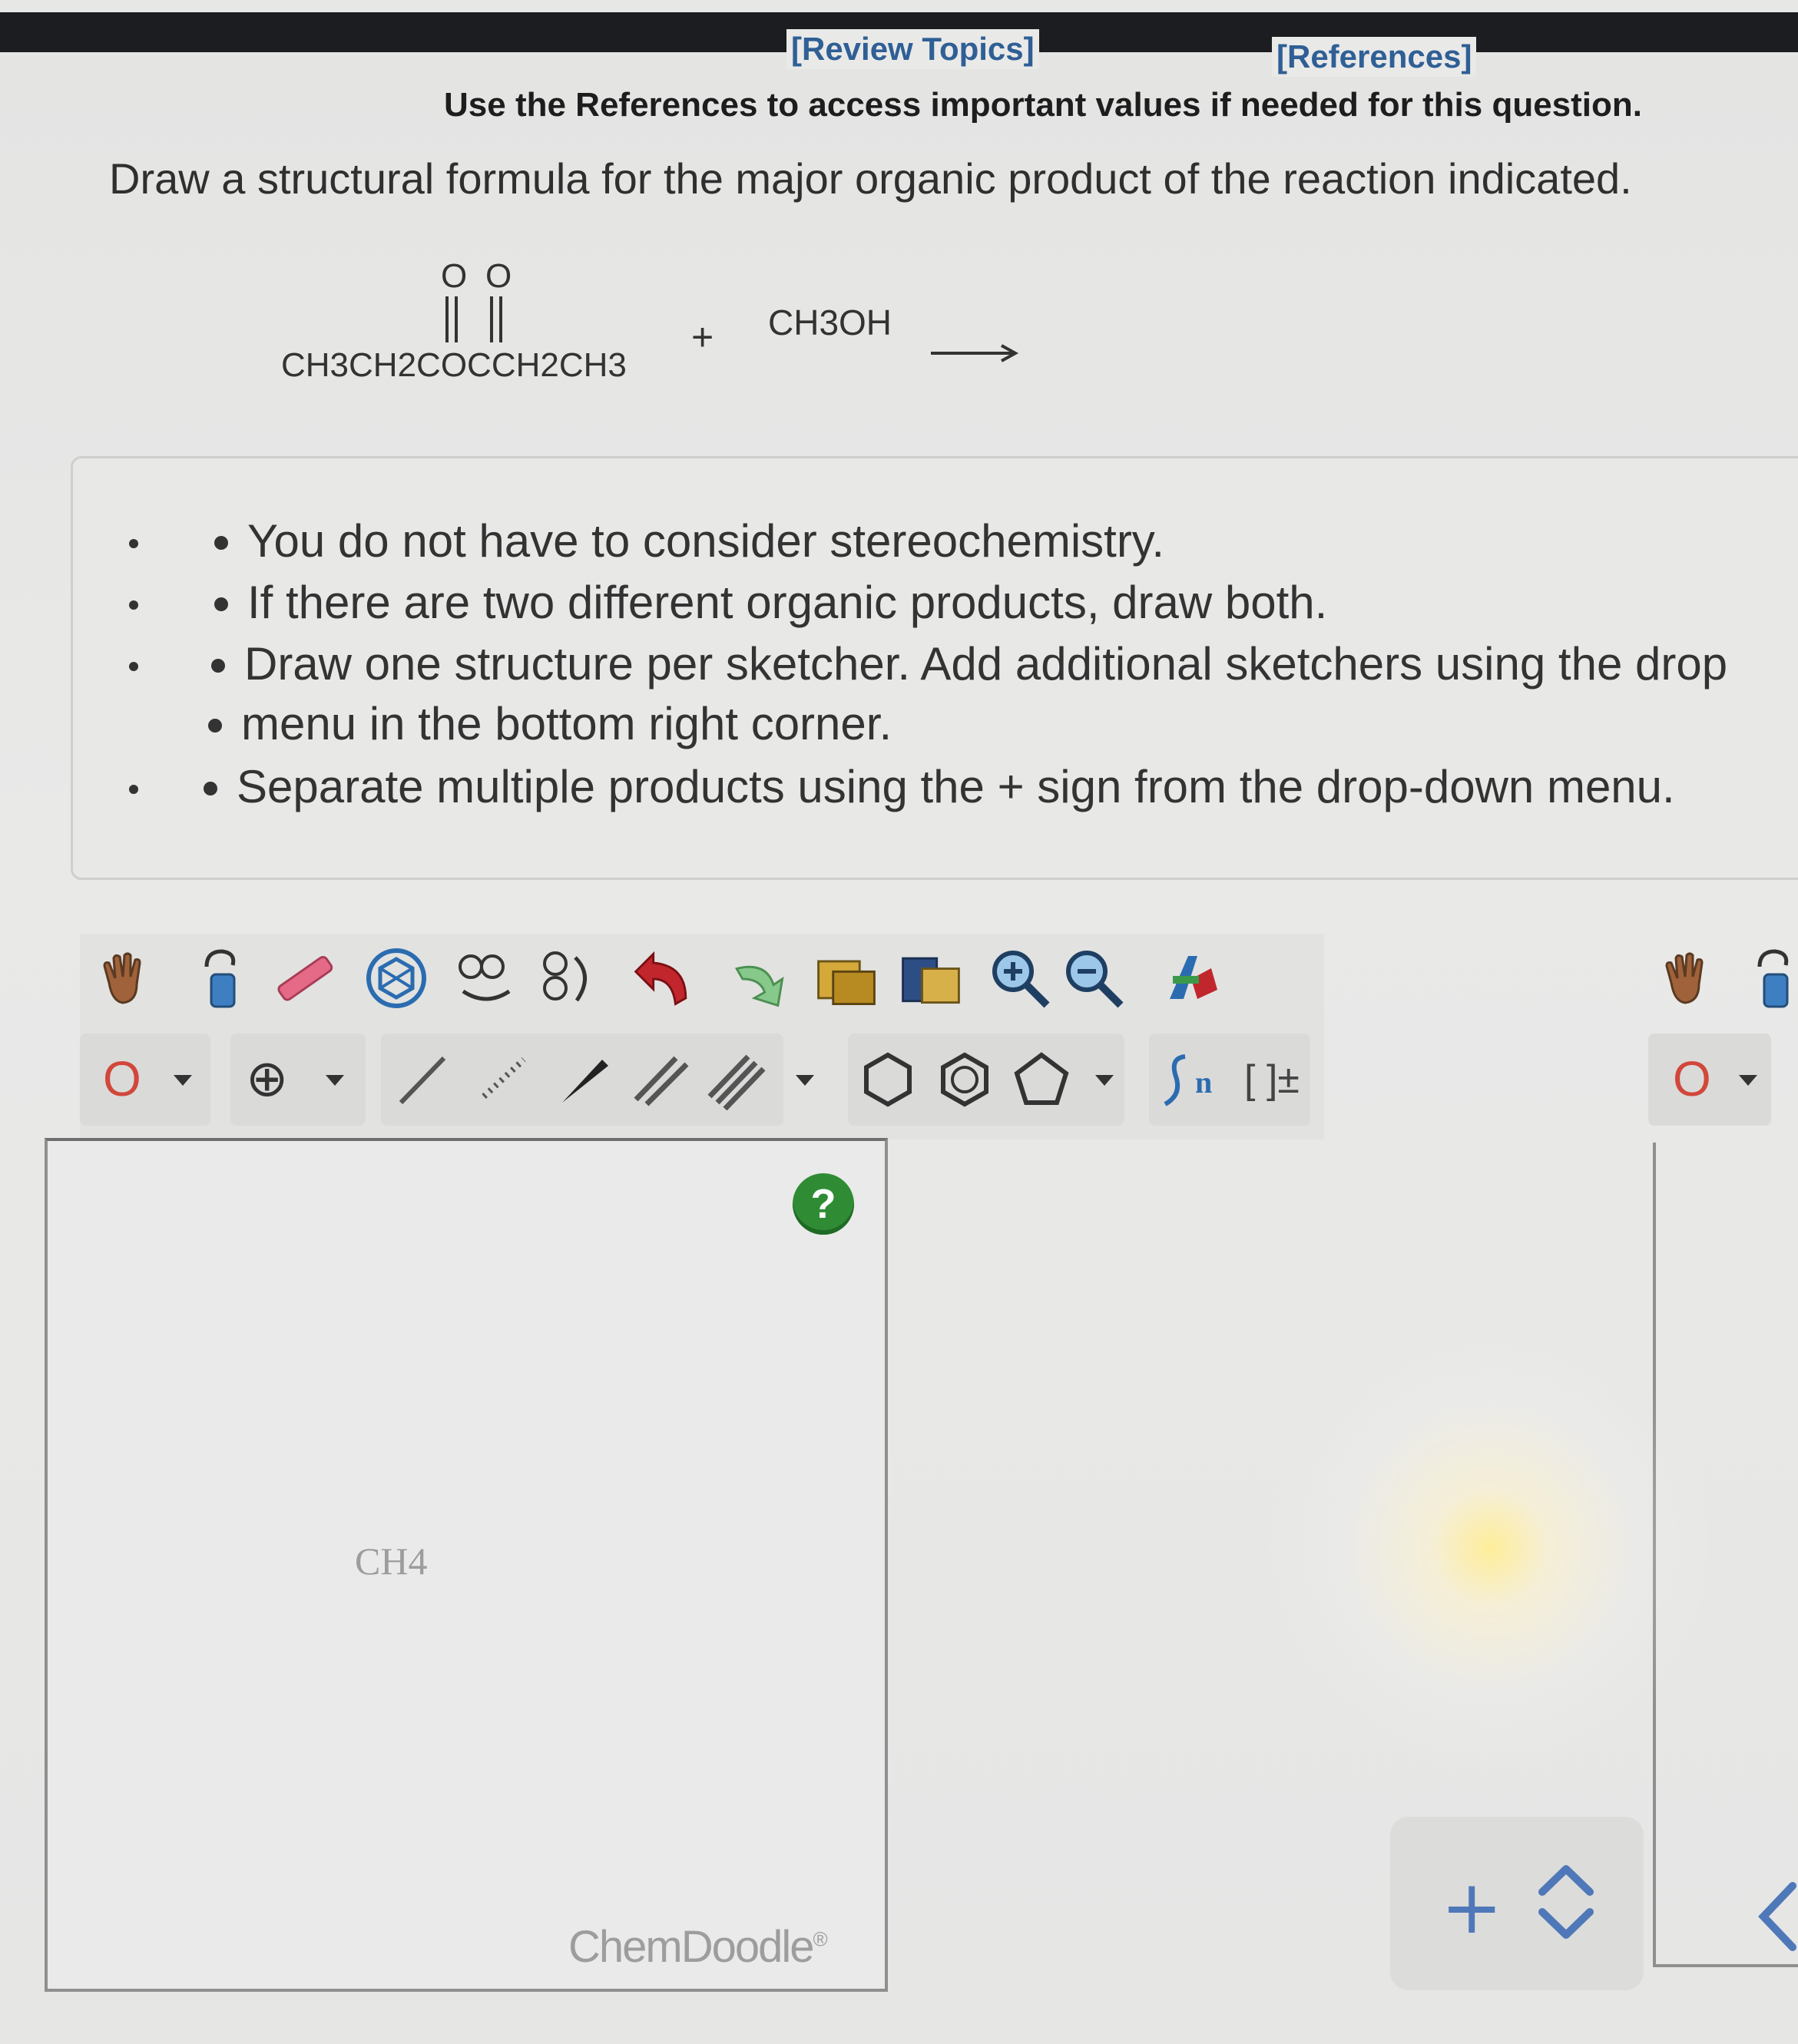 The image size is (1798, 2044). What do you see at coordinates (1374, 57) in the screenshot?
I see `references-link: [References]` at bounding box center [1374, 57].